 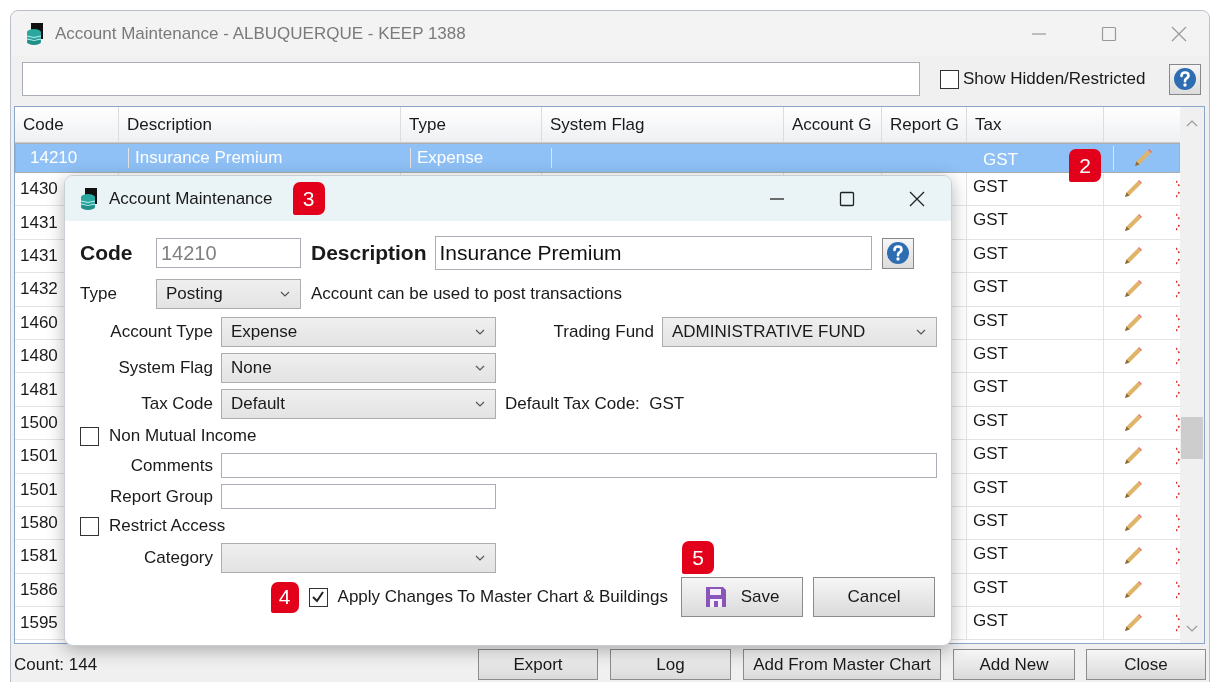 I want to click on action-button: Add New, so click(x=1014, y=664).